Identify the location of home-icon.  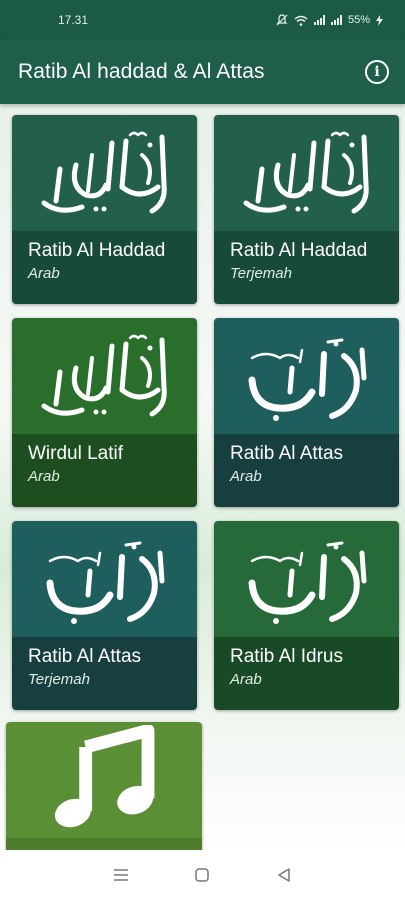
(202, 875).